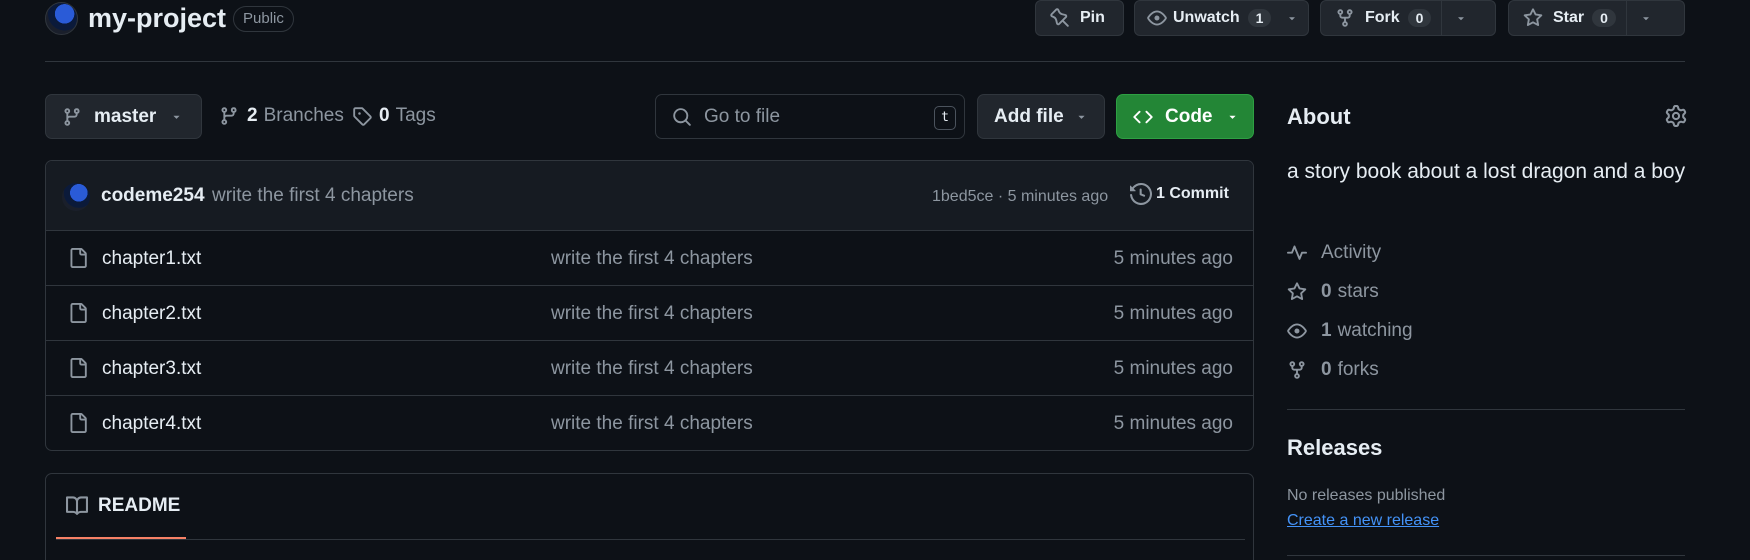 This screenshot has height=560, width=1750. Describe the element at coordinates (1326, 330) in the screenshot. I see `watching-count: 1` at that location.